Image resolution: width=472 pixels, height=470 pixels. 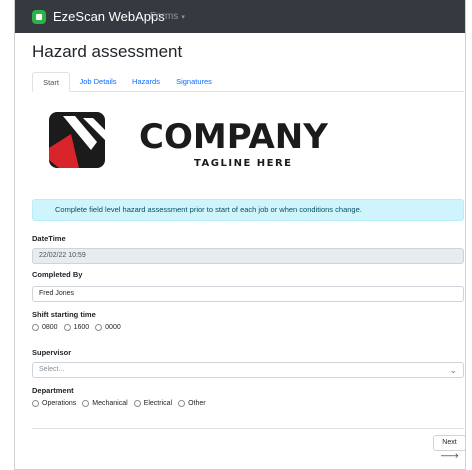 What do you see at coordinates (98, 82) in the screenshot?
I see `tab-job-details: Job Details` at bounding box center [98, 82].